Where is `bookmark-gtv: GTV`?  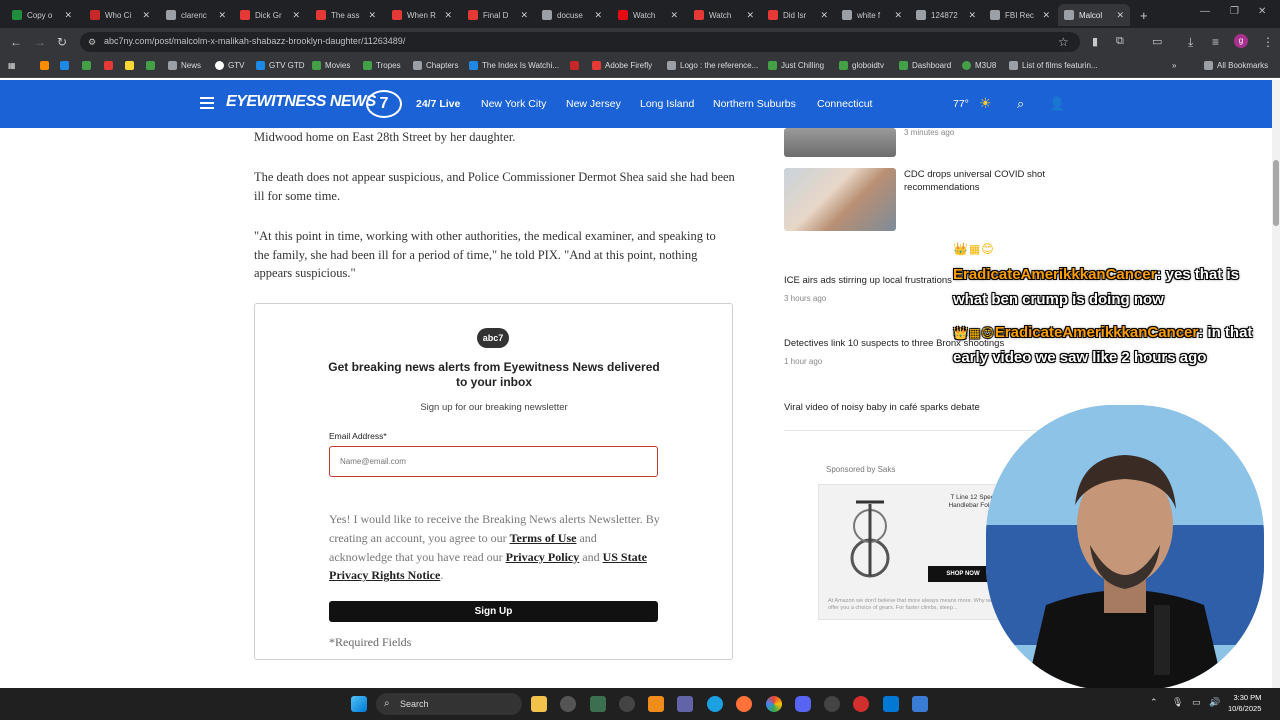
bookmark-gtv: GTV is located at coordinates (229, 65).